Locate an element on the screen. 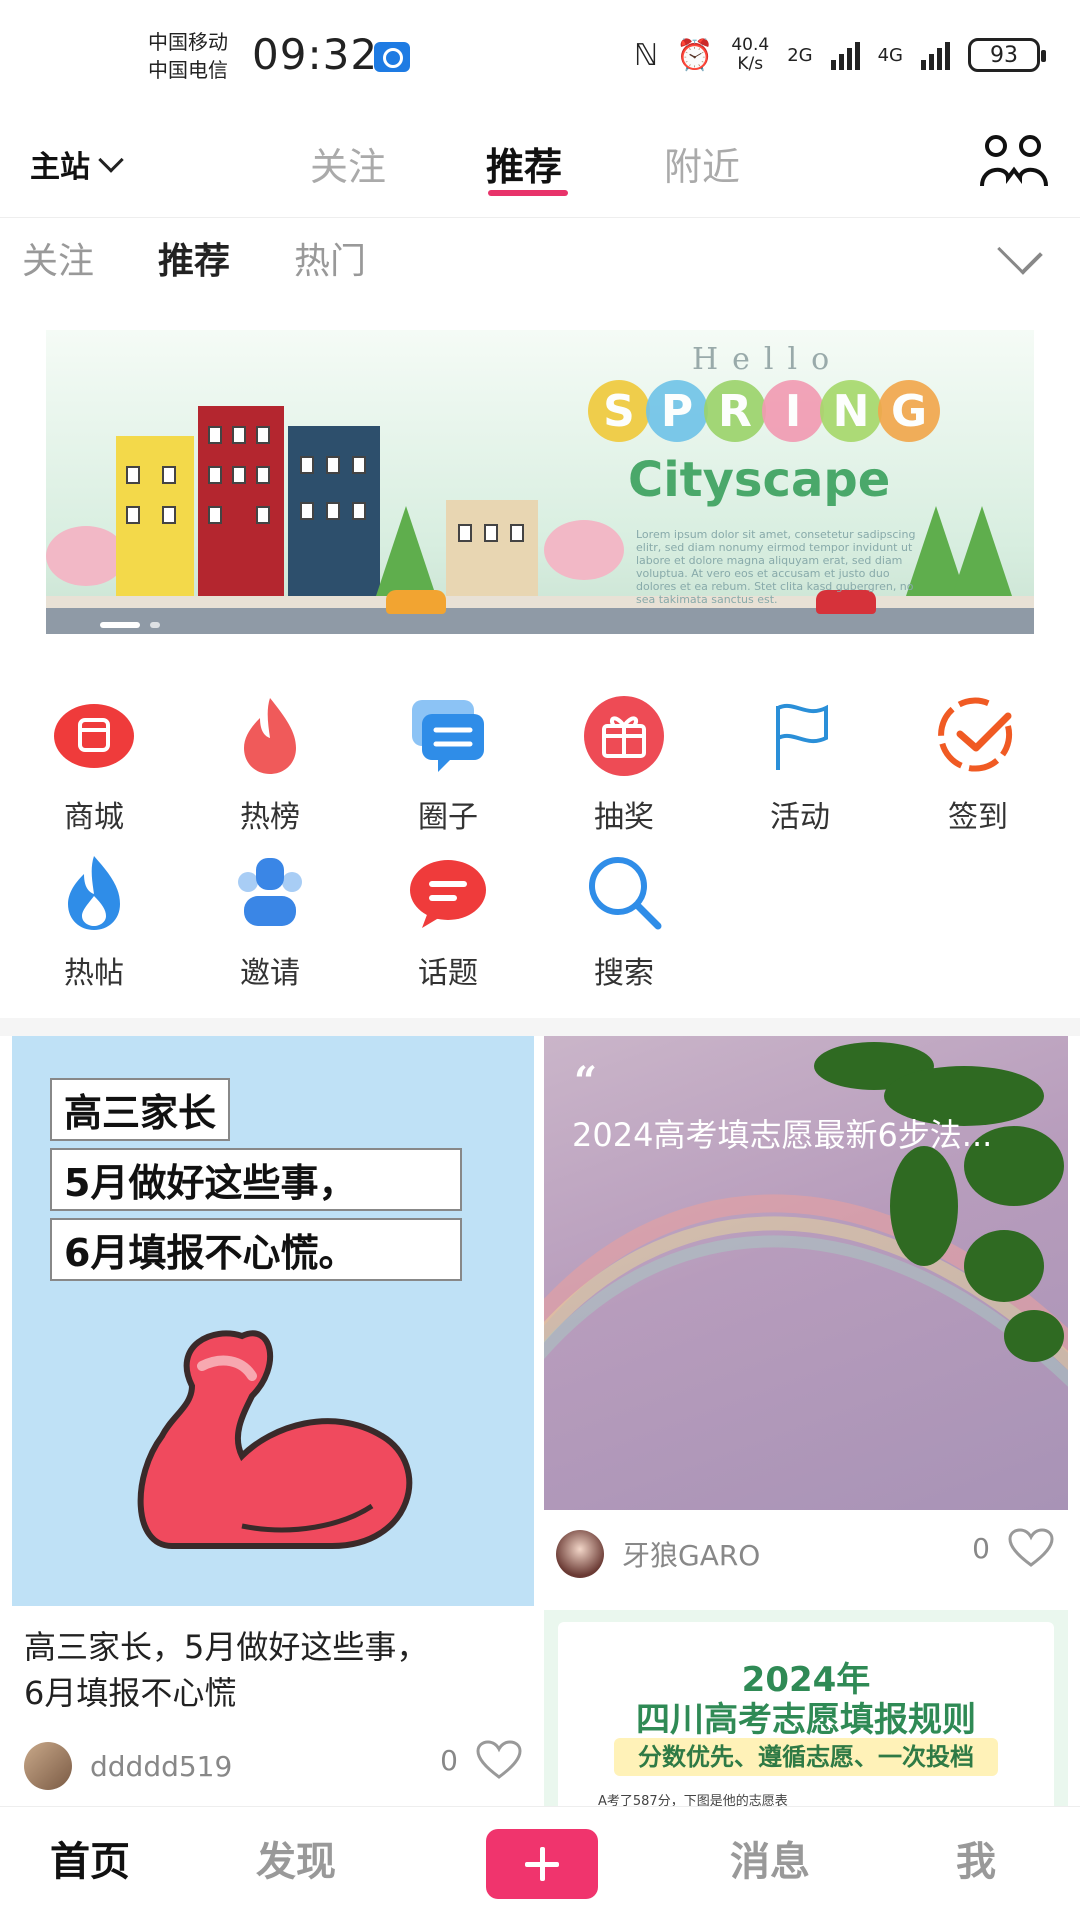 This screenshot has width=1080, height=1920. network-speed: 40.4 K/s is located at coordinates (750, 55).